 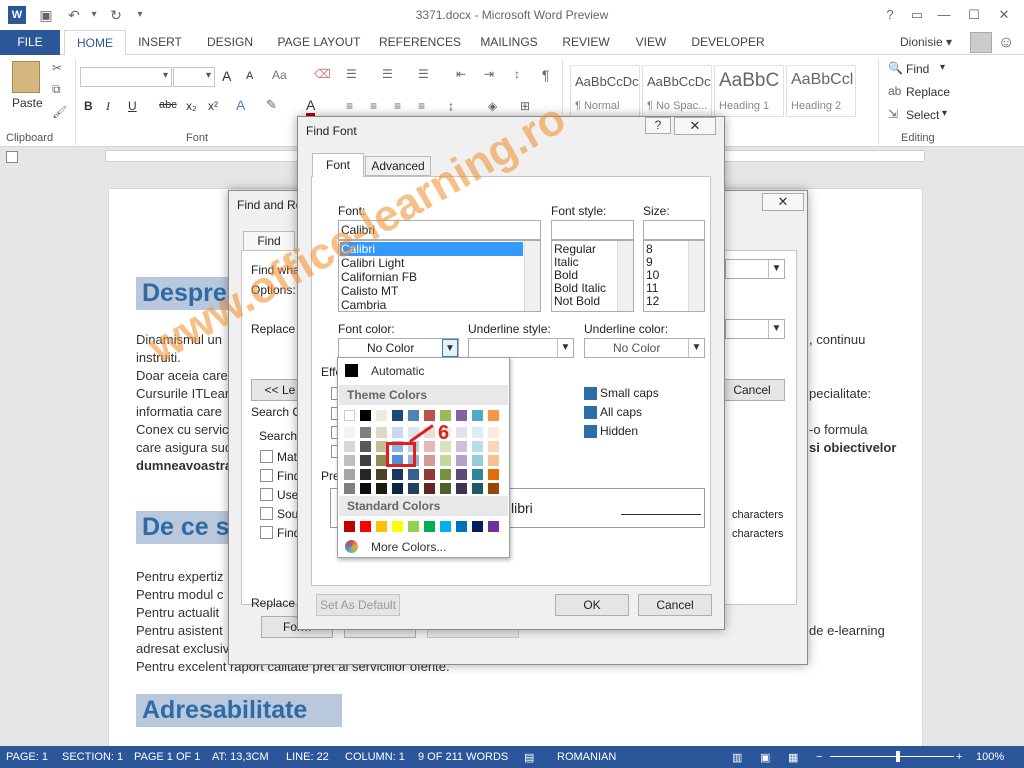 What do you see at coordinates (592, 276) in the screenshot?
I see `font-style-list: Regular Italic Bold Bold Italic Not Bold` at bounding box center [592, 276].